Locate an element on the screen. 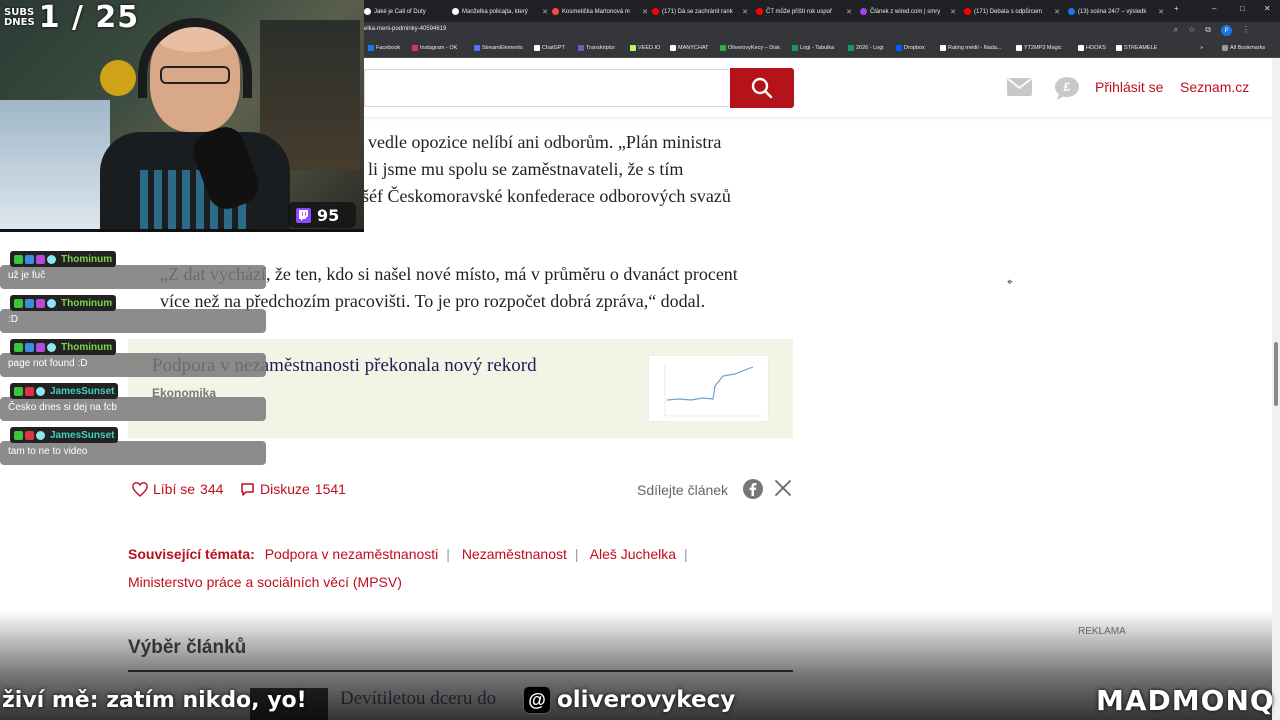 This screenshot has height=720, width=1280. new-tab-icon: + is located at coordinates (1176, 8).